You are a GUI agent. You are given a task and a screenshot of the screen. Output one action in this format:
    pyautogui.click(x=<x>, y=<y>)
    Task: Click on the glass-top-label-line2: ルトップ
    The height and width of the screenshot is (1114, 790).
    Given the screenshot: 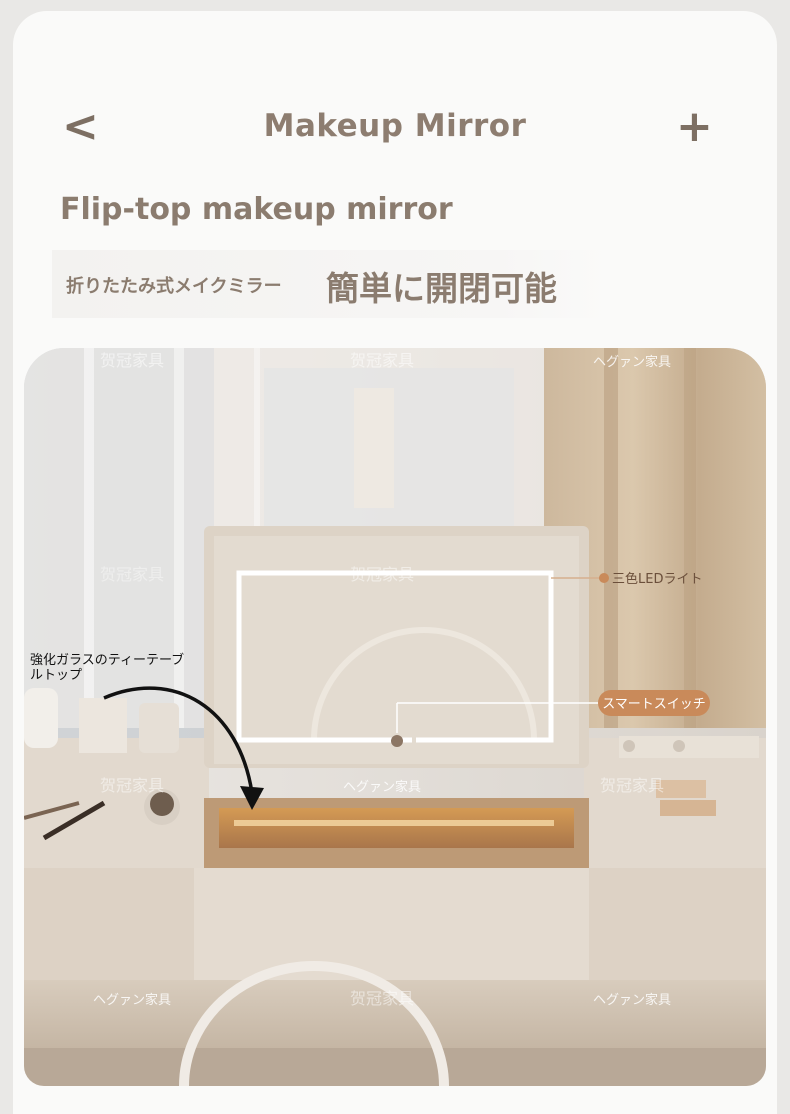 What is the action you would take?
    pyautogui.click(x=56, y=675)
    